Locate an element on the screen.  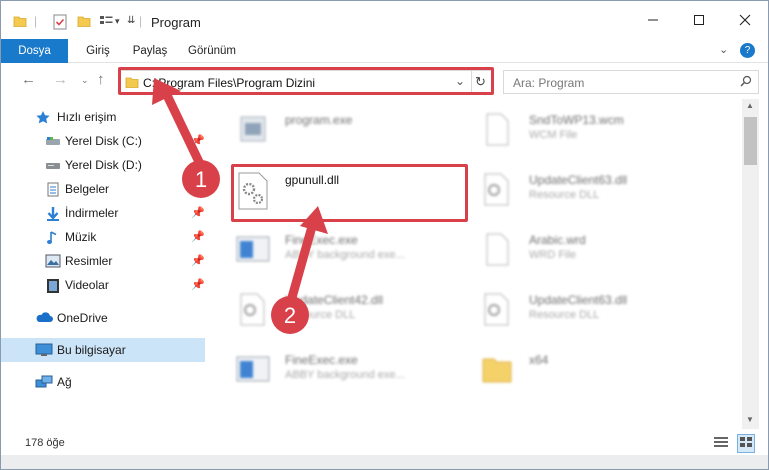
maximize-button is located at coordinates (699, 20).